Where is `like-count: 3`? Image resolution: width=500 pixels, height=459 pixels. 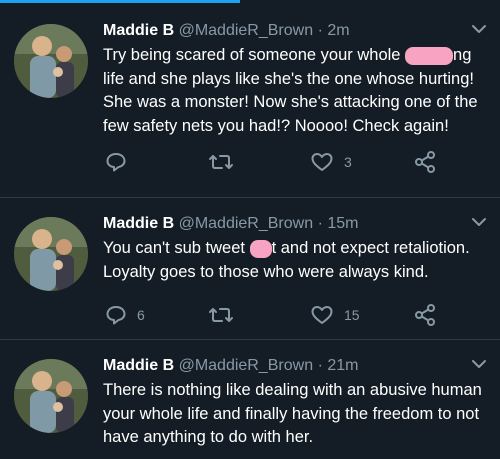 like-count: 3 is located at coordinates (348, 162).